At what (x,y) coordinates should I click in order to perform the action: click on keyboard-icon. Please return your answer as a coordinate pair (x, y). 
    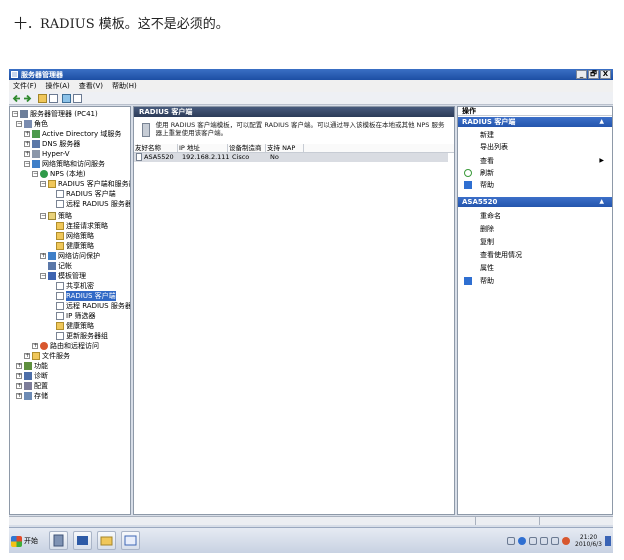
    Looking at the image, I should click on (511, 541).